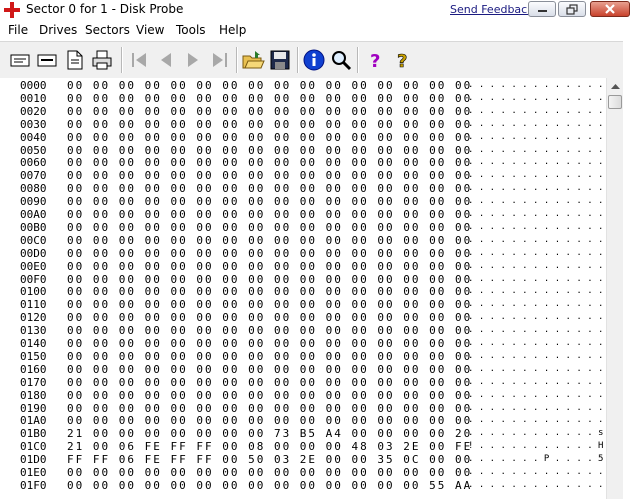 This screenshot has width=633, height=499. Describe the element at coordinates (615, 86) in the screenshot. I see `scroll-up-arrow-icon` at that location.